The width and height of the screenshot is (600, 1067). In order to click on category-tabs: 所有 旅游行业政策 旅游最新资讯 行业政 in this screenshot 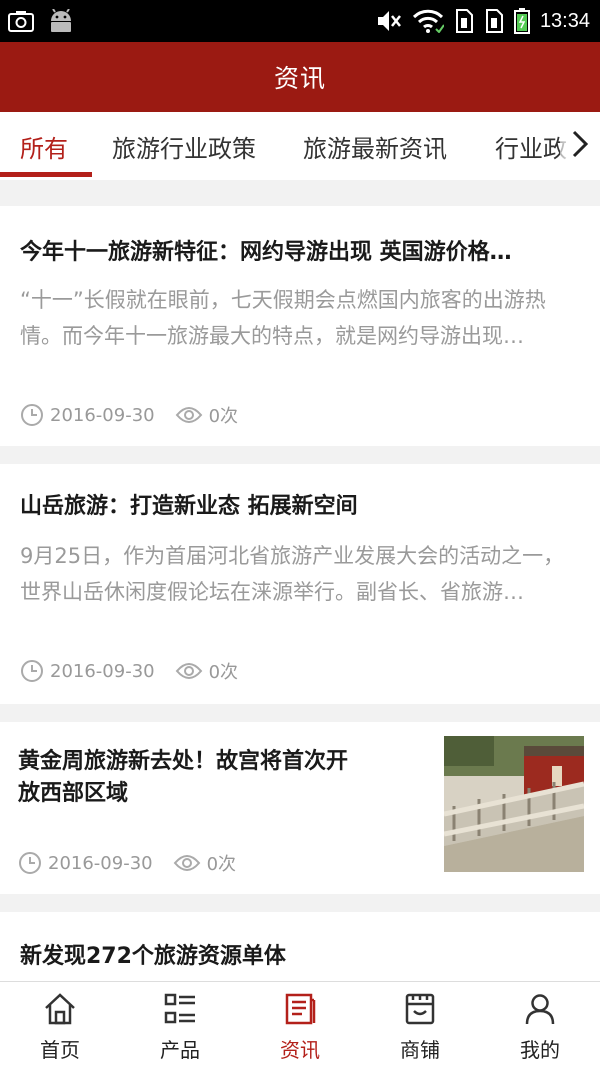, I will do `click(300, 146)`.